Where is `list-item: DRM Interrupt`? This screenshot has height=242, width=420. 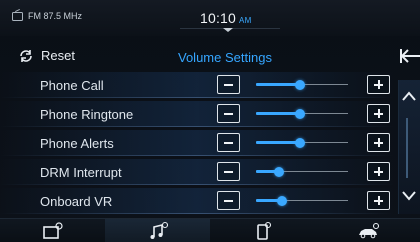 list-item: DRM Interrupt is located at coordinates (197, 172).